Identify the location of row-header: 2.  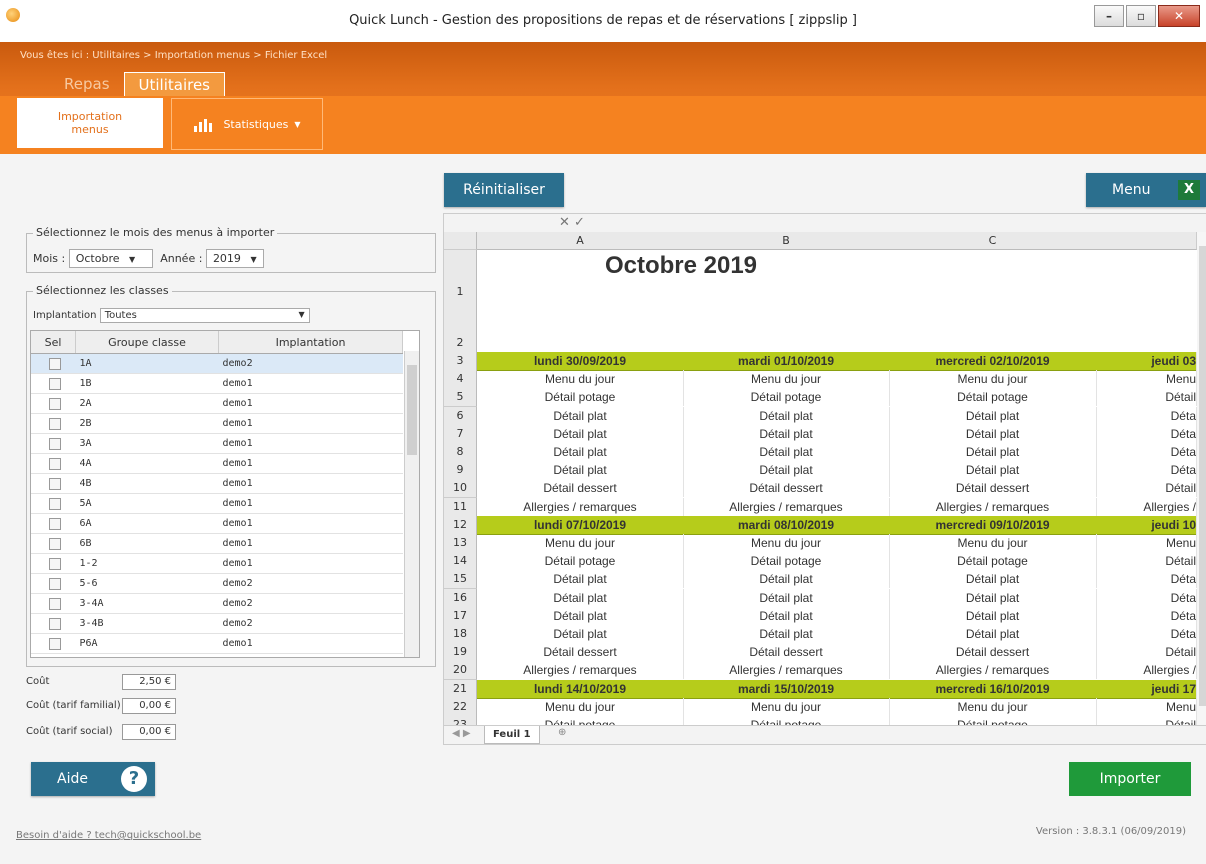
(460, 343).